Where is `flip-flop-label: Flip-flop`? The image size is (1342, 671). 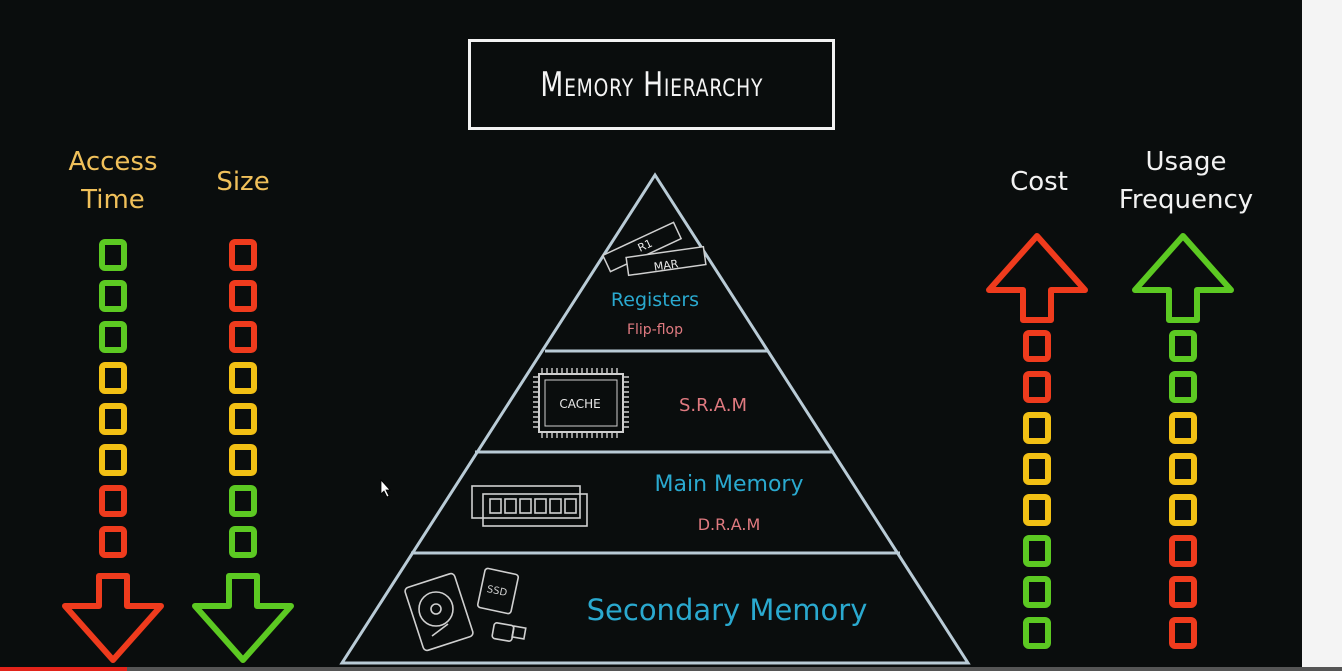
flip-flop-label: Flip-flop is located at coordinates (655, 330).